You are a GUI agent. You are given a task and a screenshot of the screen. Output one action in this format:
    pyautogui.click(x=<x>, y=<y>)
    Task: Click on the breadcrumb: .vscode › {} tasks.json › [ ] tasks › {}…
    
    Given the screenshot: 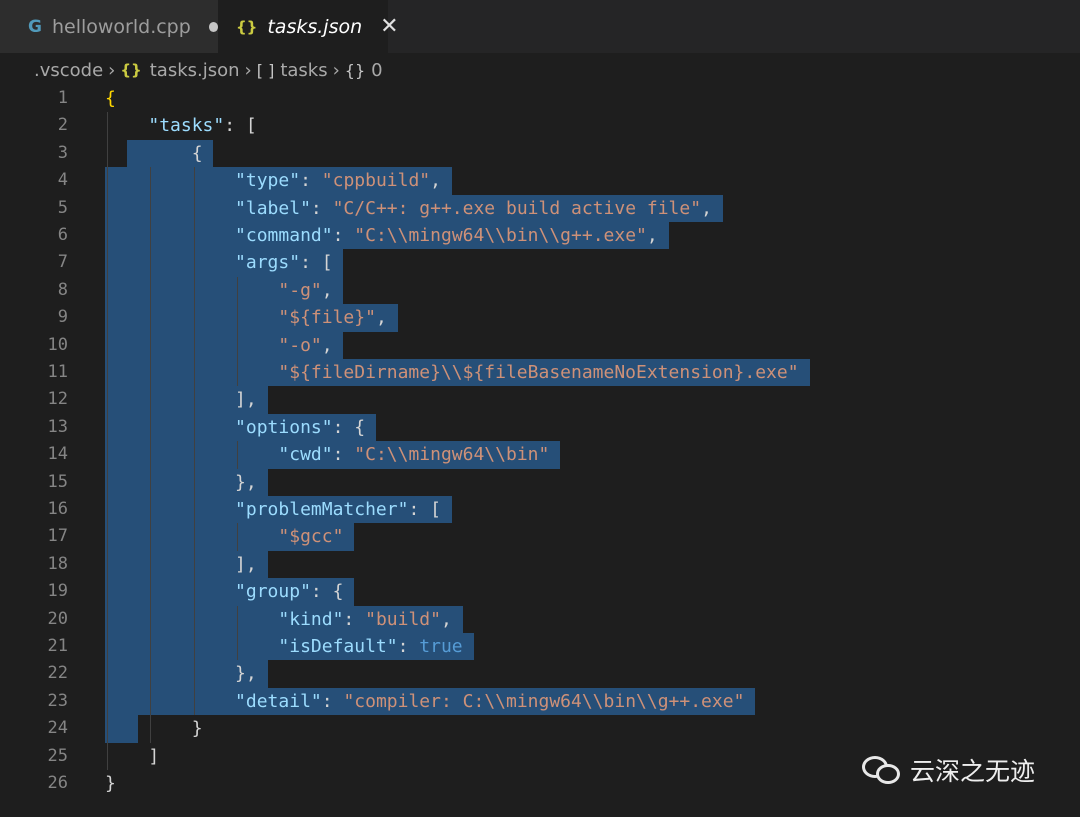 What is the action you would take?
    pyautogui.click(x=208, y=70)
    